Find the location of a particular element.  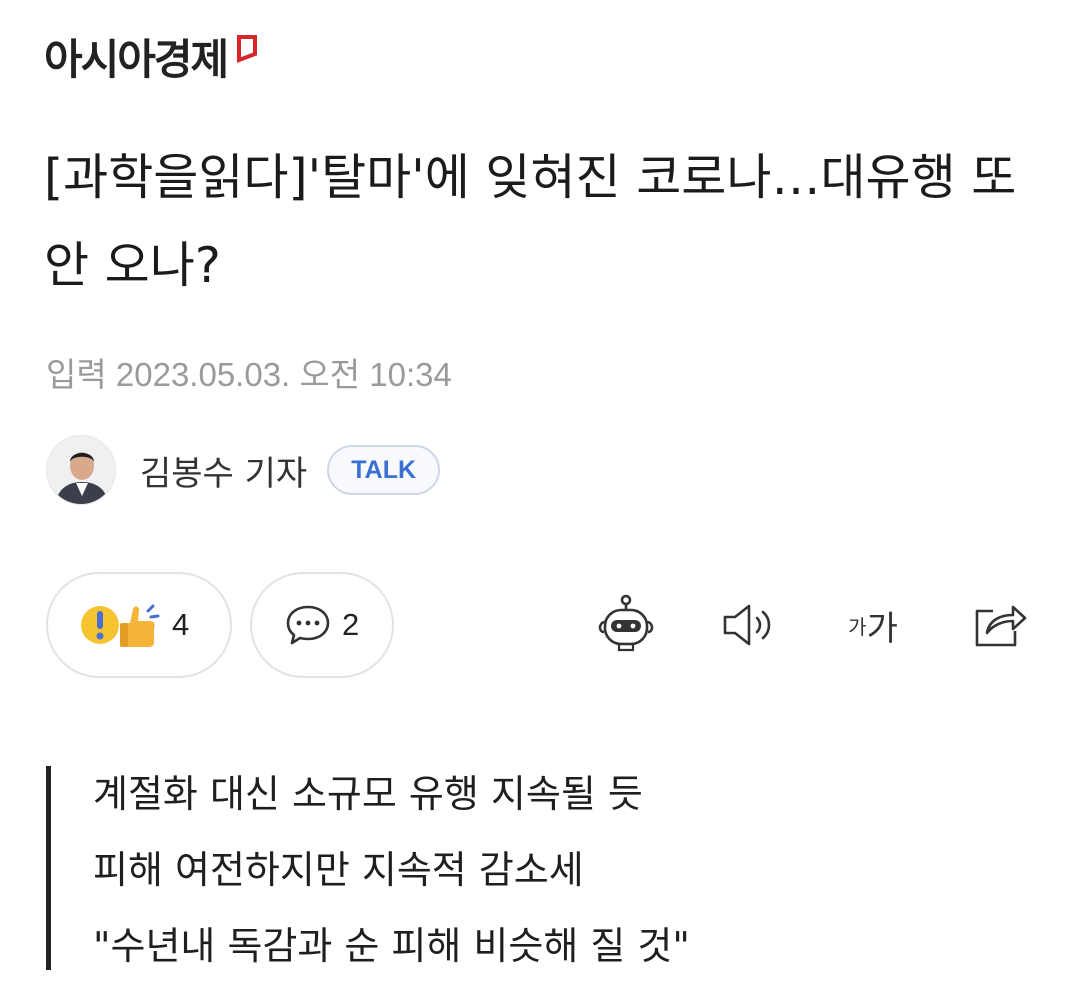

reporter-avatar is located at coordinates (81, 470).